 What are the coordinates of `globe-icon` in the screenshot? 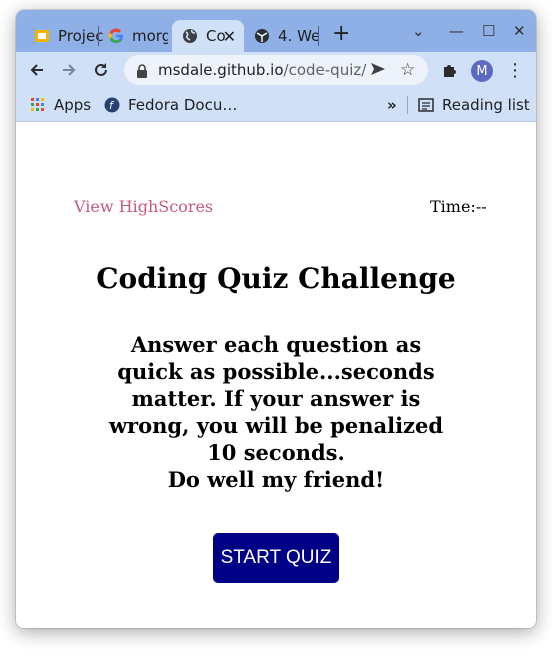 It's located at (190, 36).